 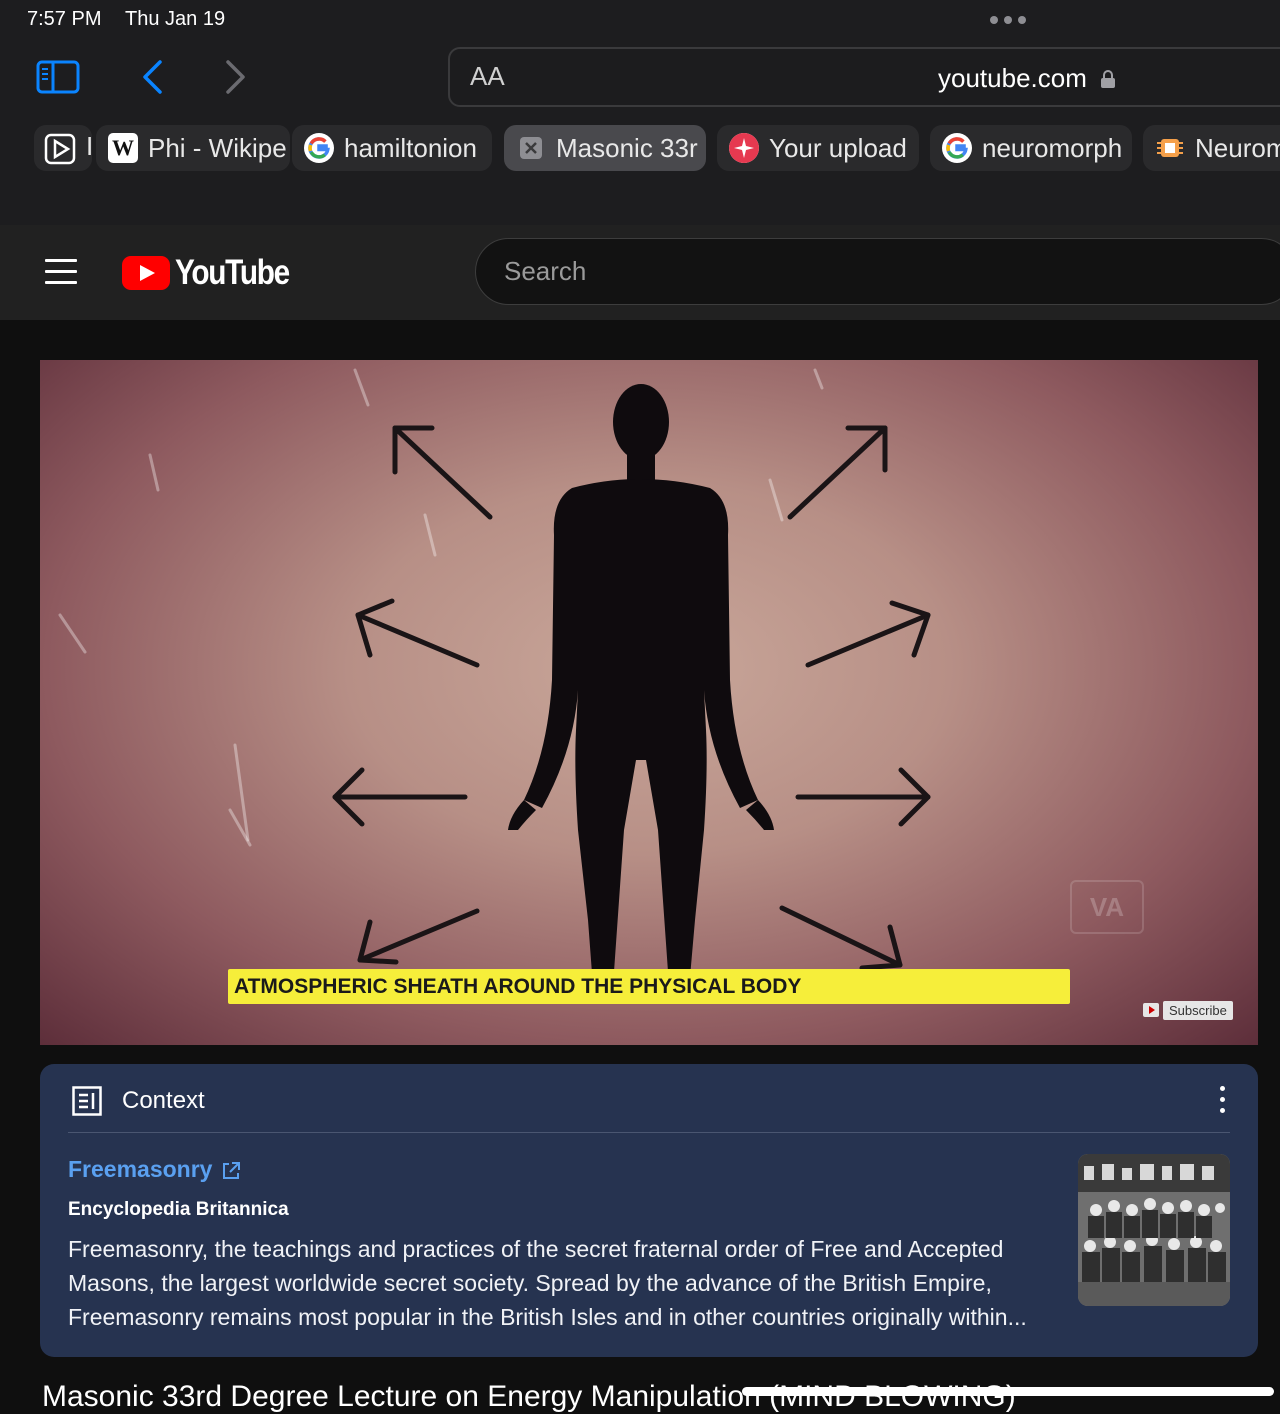 I want to click on link-label: Freemasonry, so click(x=140, y=1169).